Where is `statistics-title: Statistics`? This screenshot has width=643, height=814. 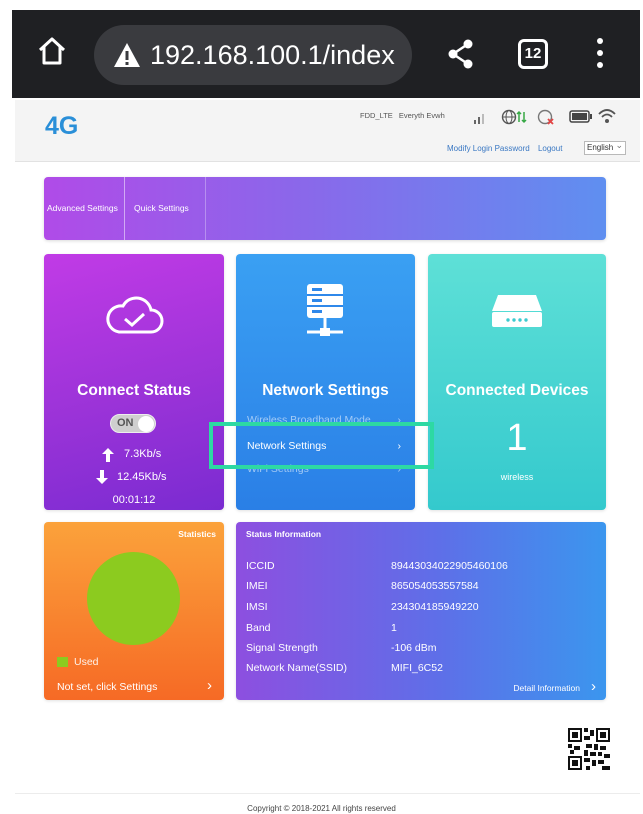 statistics-title: Statistics is located at coordinates (197, 534).